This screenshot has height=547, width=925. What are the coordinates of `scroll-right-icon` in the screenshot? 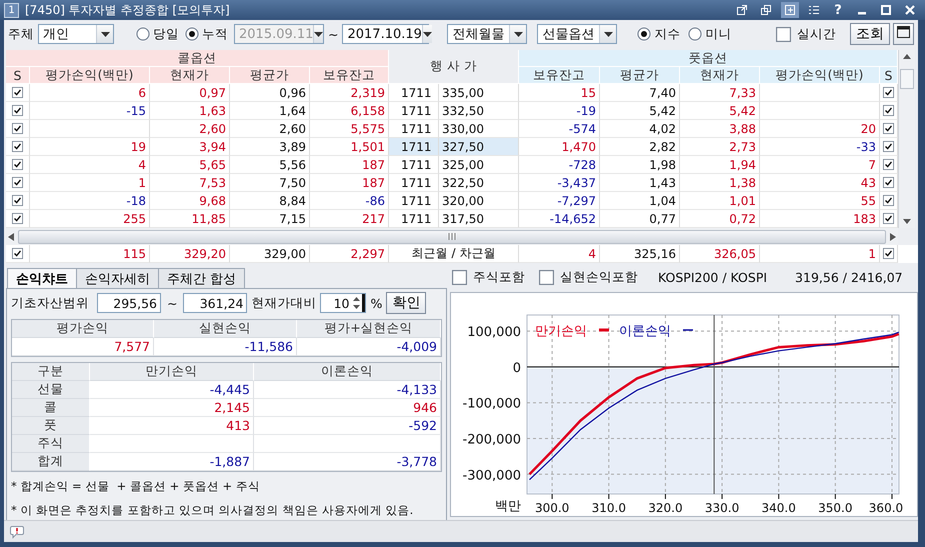 It's located at (893, 236).